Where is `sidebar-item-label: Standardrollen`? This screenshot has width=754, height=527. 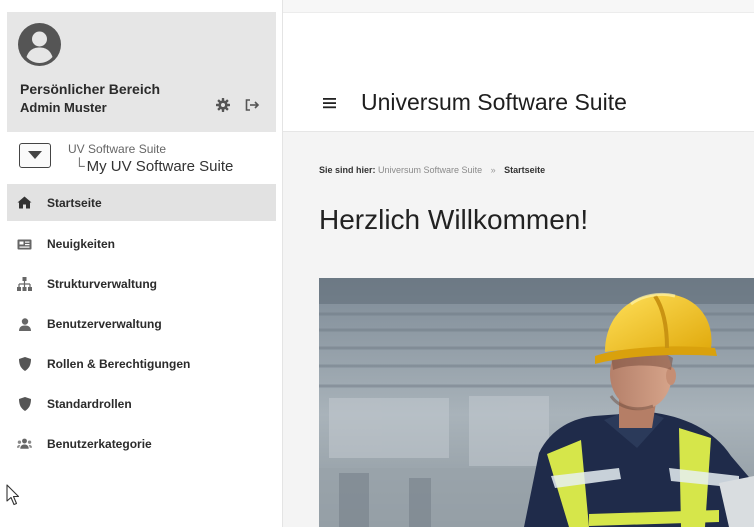
sidebar-item-label: Standardrollen is located at coordinates (89, 404).